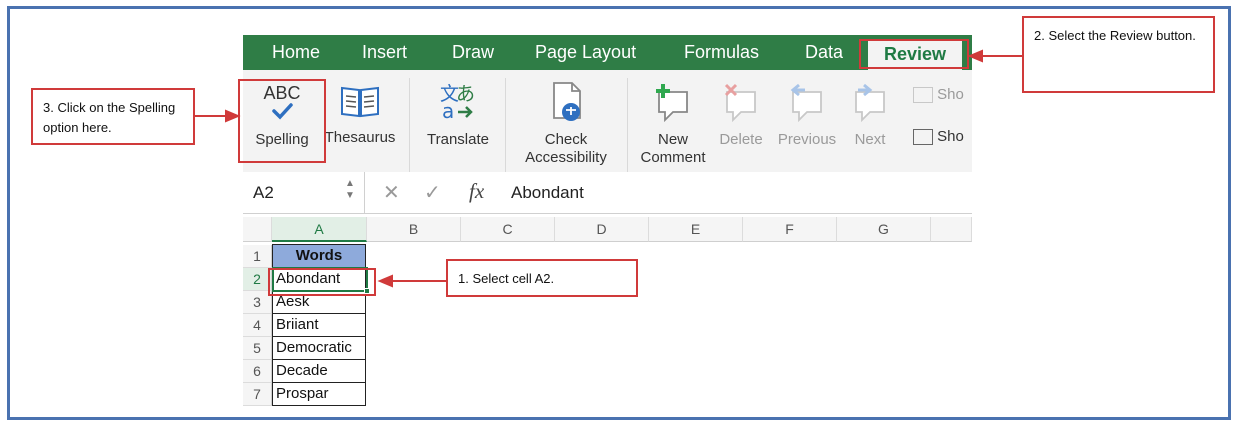  What do you see at coordinates (233, 116) in the screenshot?
I see `arrow-head-spelling` at bounding box center [233, 116].